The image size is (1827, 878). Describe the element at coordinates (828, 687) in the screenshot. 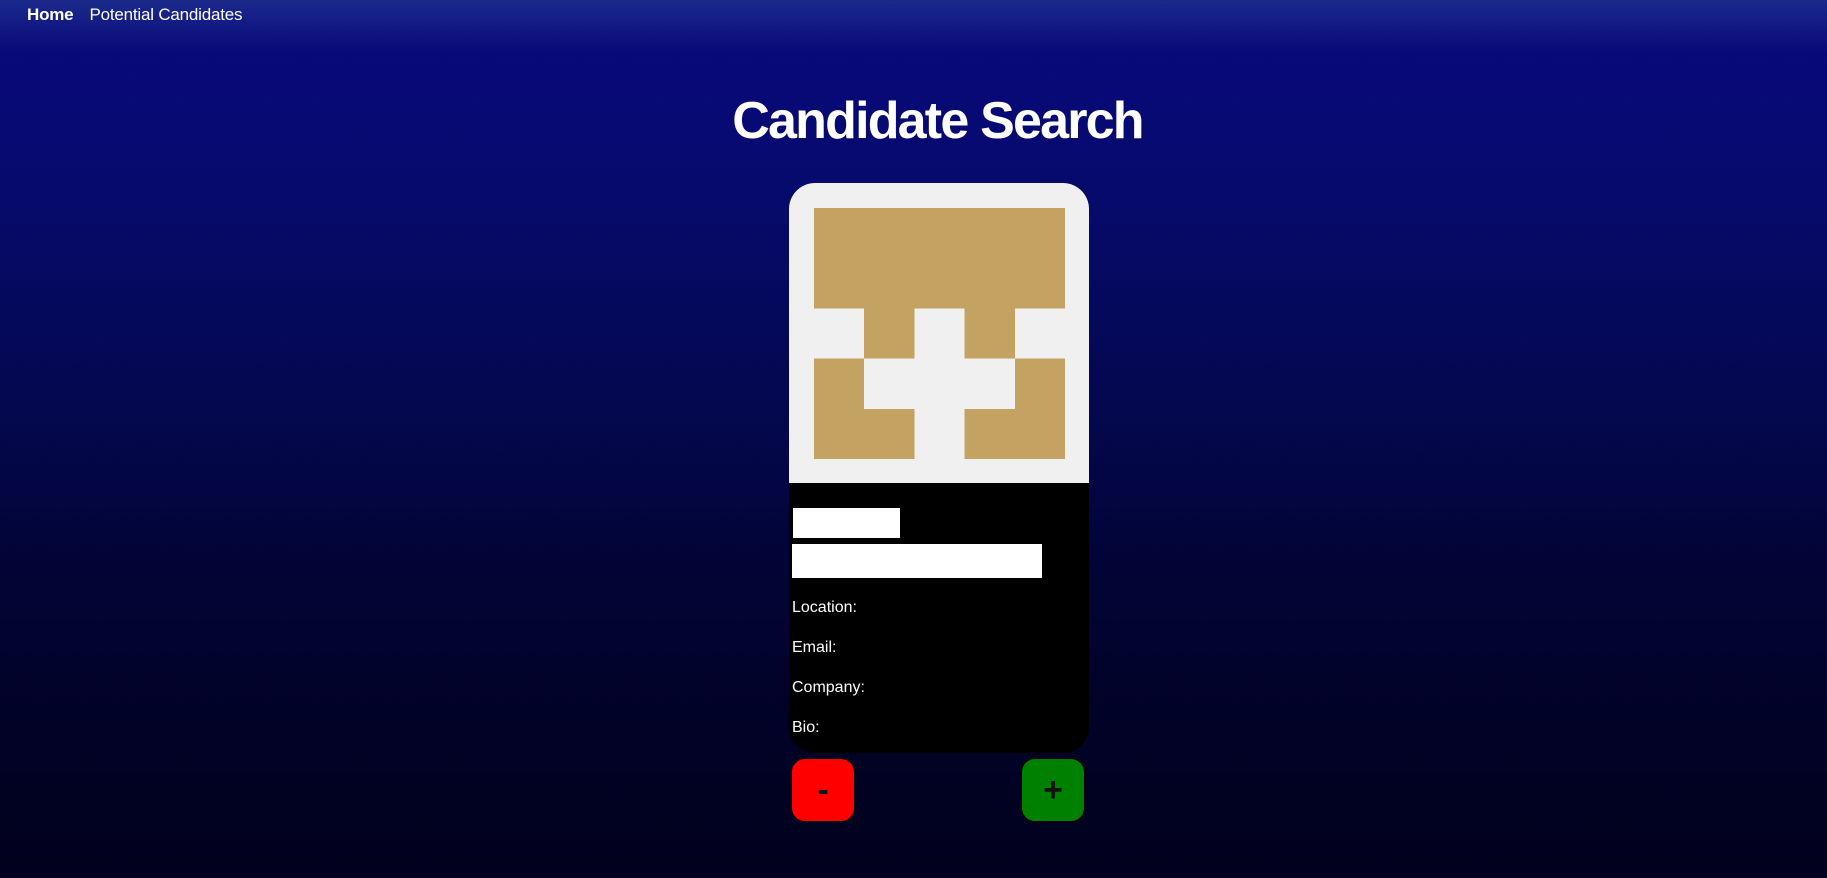

I see `candidate-company: Company:` at that location.